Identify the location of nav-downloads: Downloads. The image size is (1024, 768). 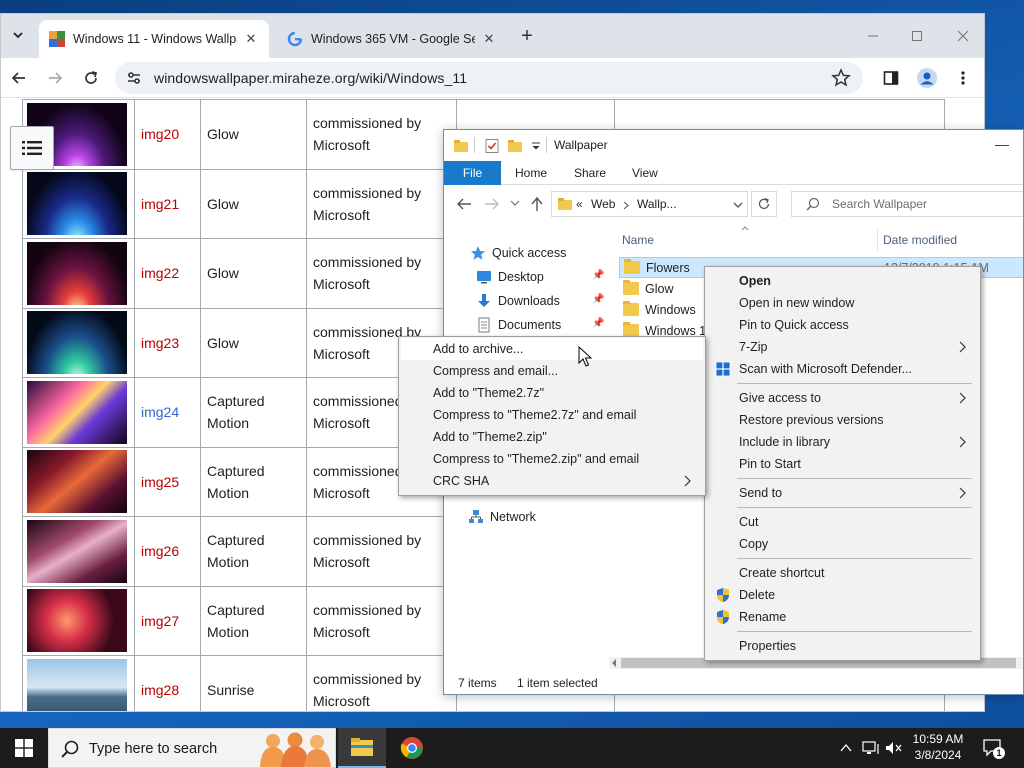
(518, 301).